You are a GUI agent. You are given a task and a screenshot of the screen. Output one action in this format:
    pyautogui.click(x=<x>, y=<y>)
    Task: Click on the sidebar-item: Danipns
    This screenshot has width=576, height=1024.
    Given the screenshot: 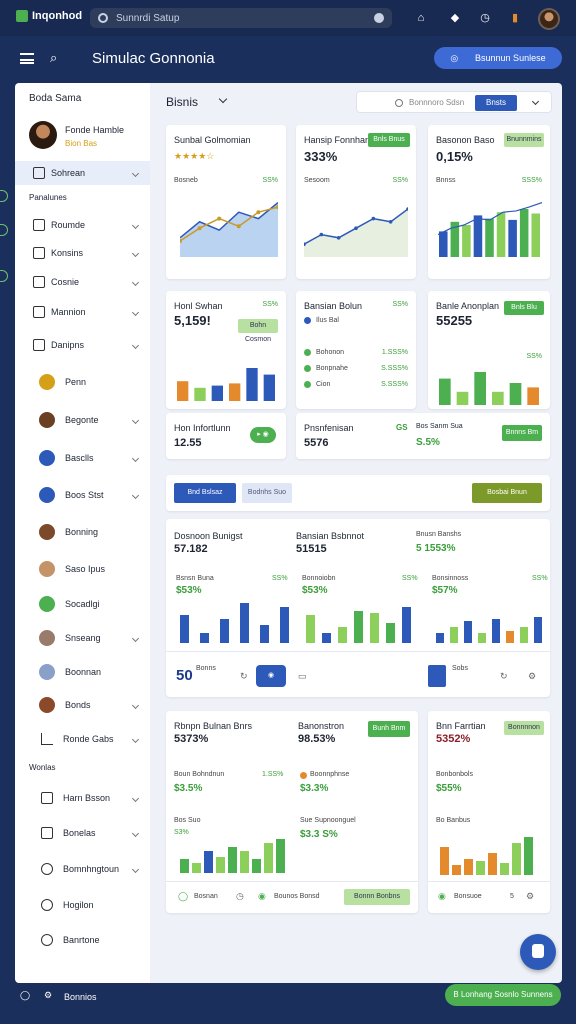 What is the action you would take?
    pyautogui.click(x=82, y=345)
    